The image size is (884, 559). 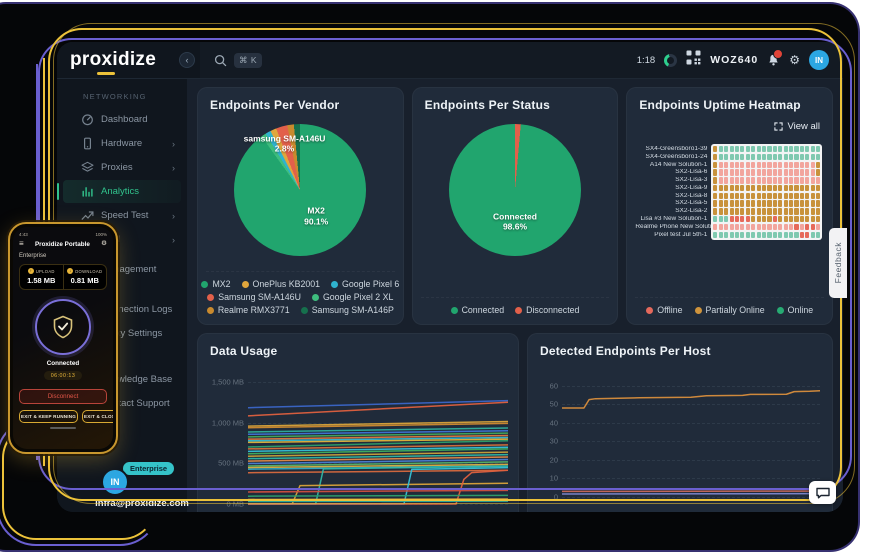 I want to click on heatmap-row-label: SX4-Greensboro1-39, so click(x=676, y=149).